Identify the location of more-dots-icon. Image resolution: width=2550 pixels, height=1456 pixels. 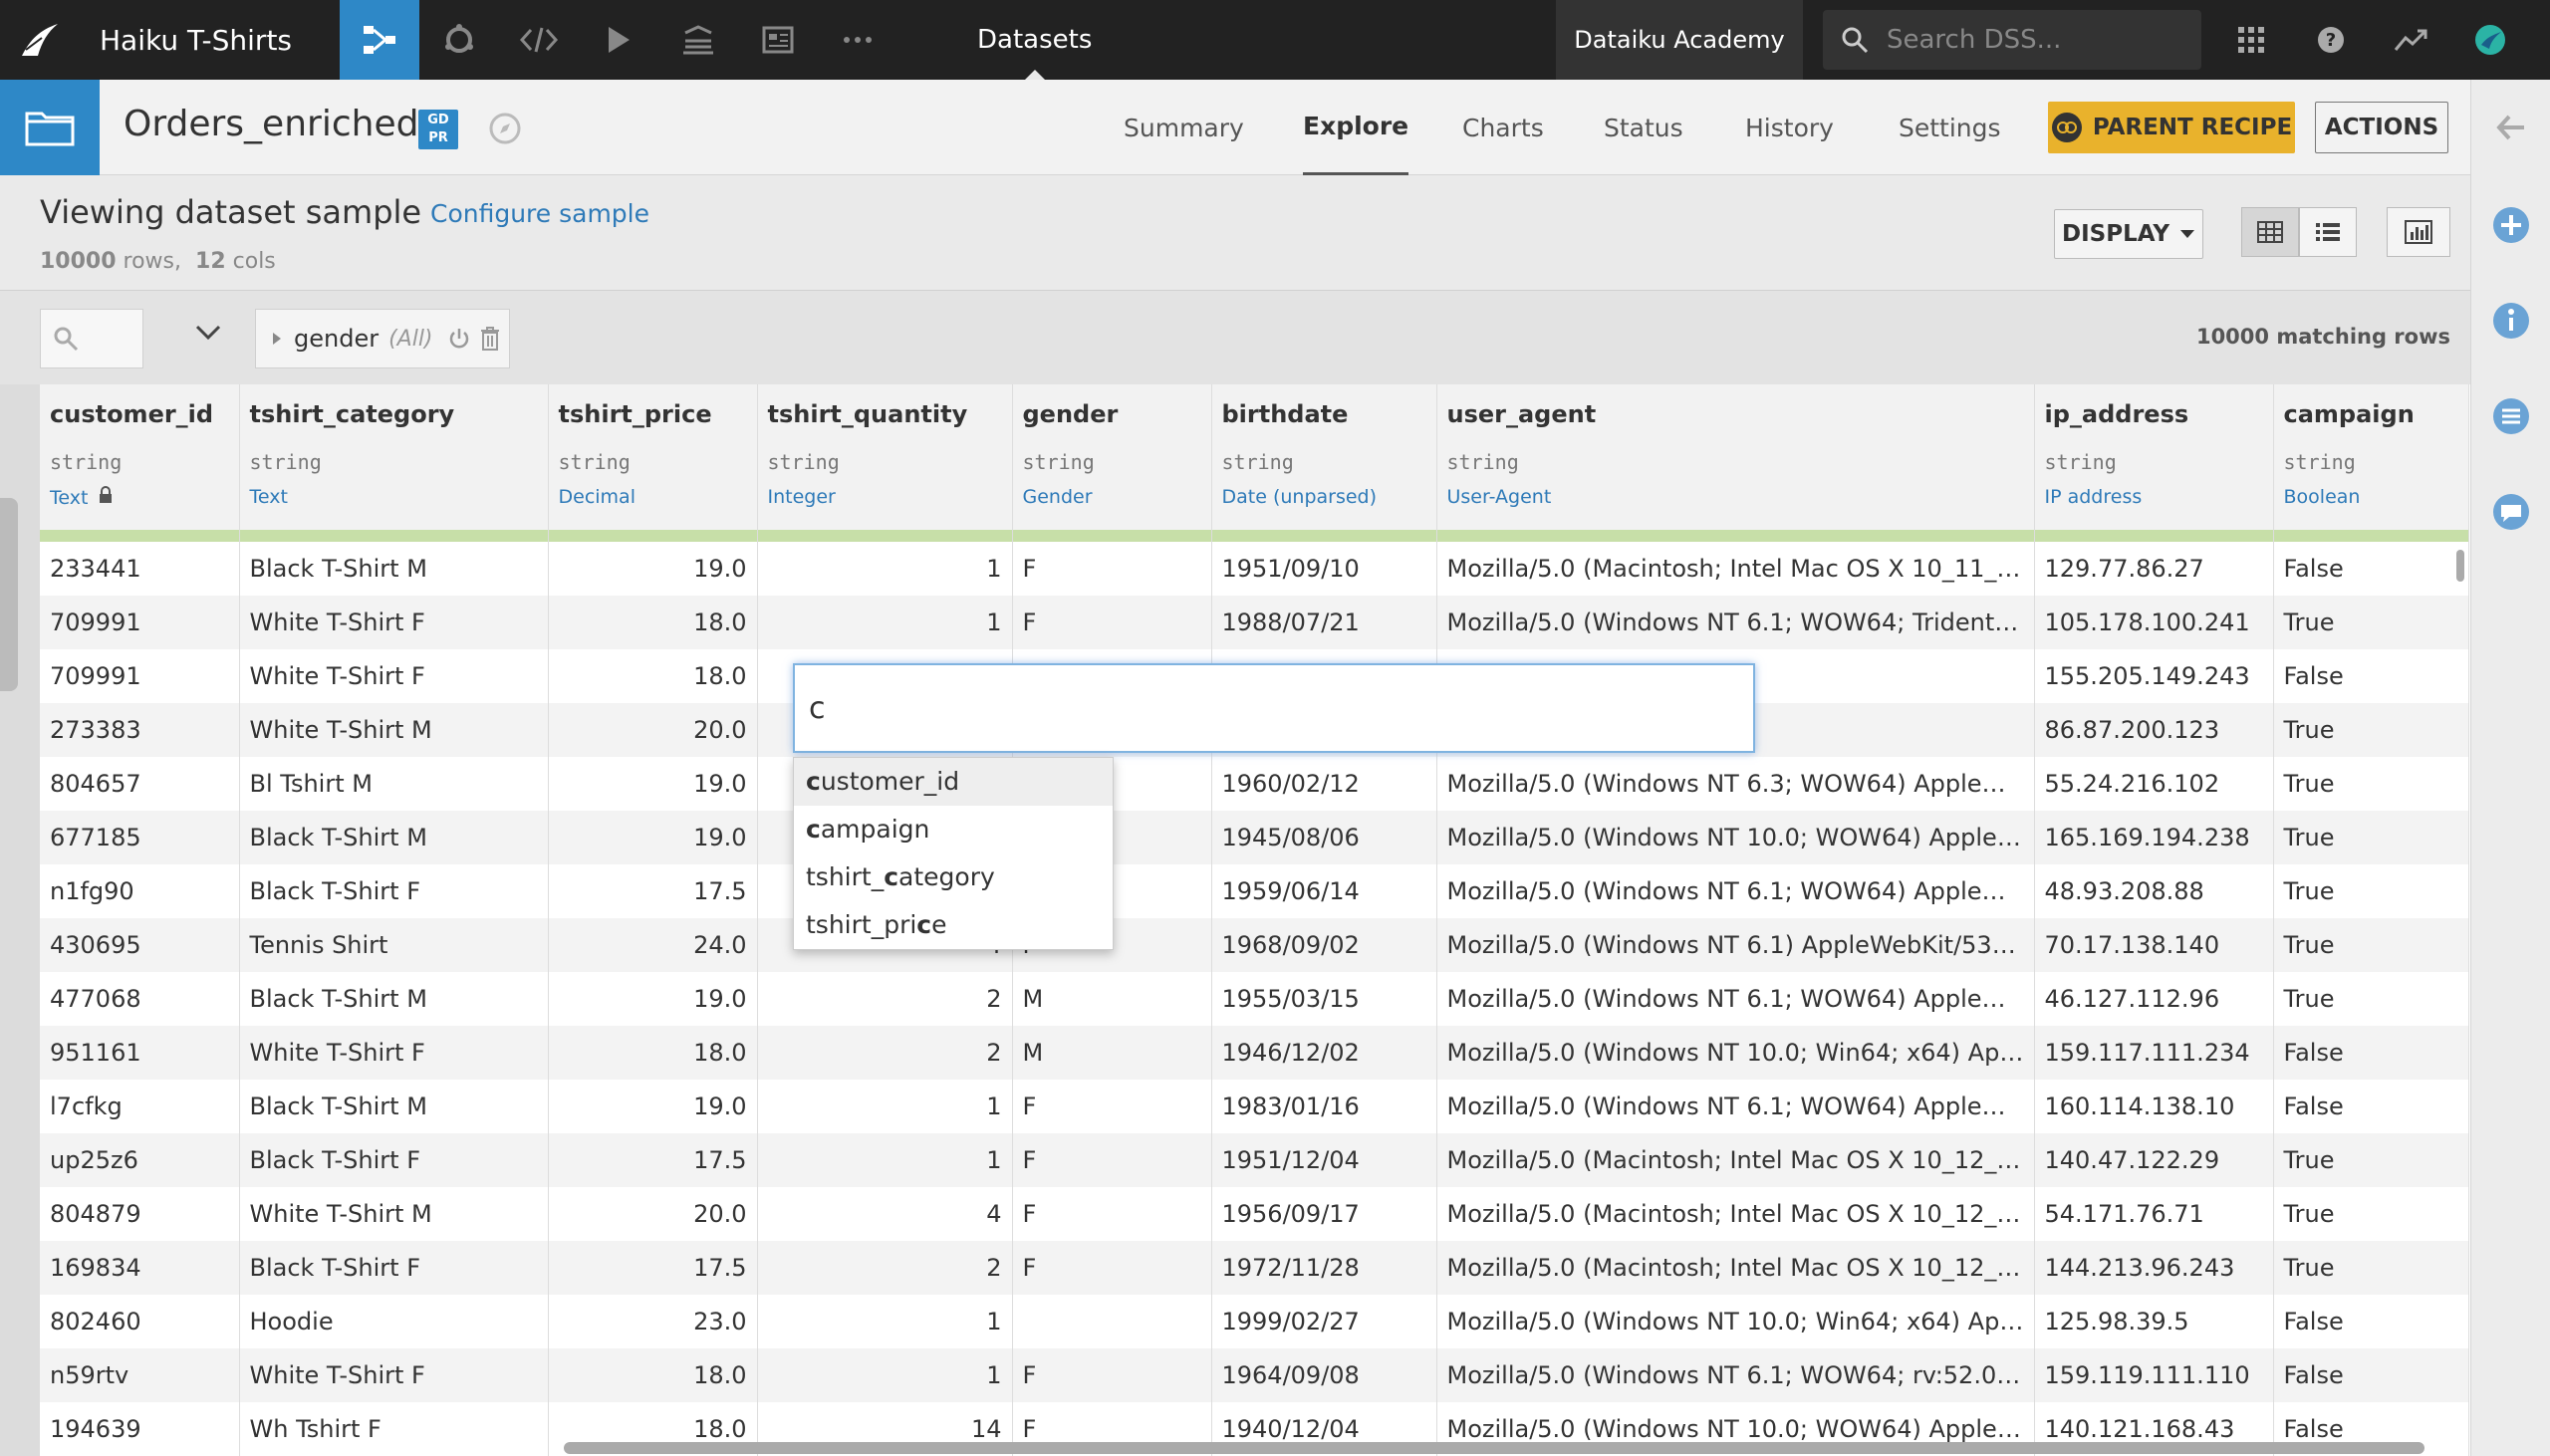
(857, 40).